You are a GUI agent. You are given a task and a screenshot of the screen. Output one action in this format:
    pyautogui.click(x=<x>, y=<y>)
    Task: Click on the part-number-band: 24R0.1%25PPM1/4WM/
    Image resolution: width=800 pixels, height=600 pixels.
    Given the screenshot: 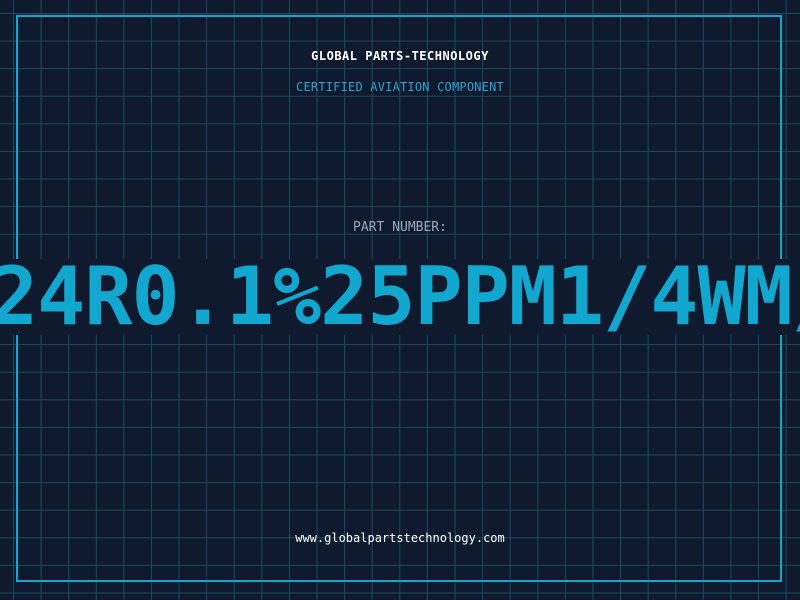 What is the action you would take?
    pyautogui.click(x=400, y=297)
    